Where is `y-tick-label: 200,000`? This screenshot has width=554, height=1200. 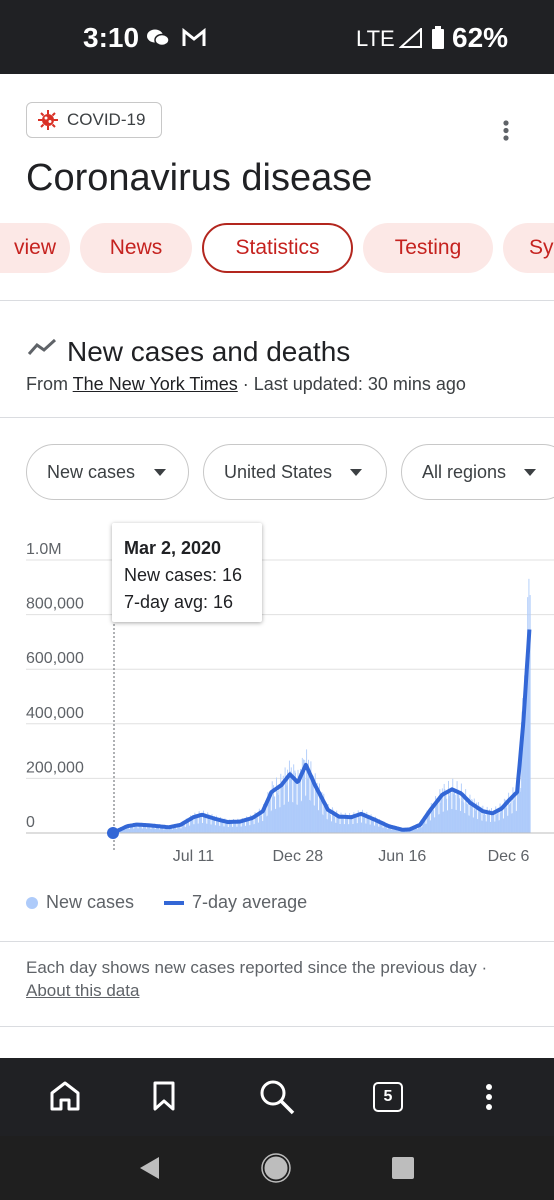
y-tick-label: 200,000 is located at coordinates (55, 767).